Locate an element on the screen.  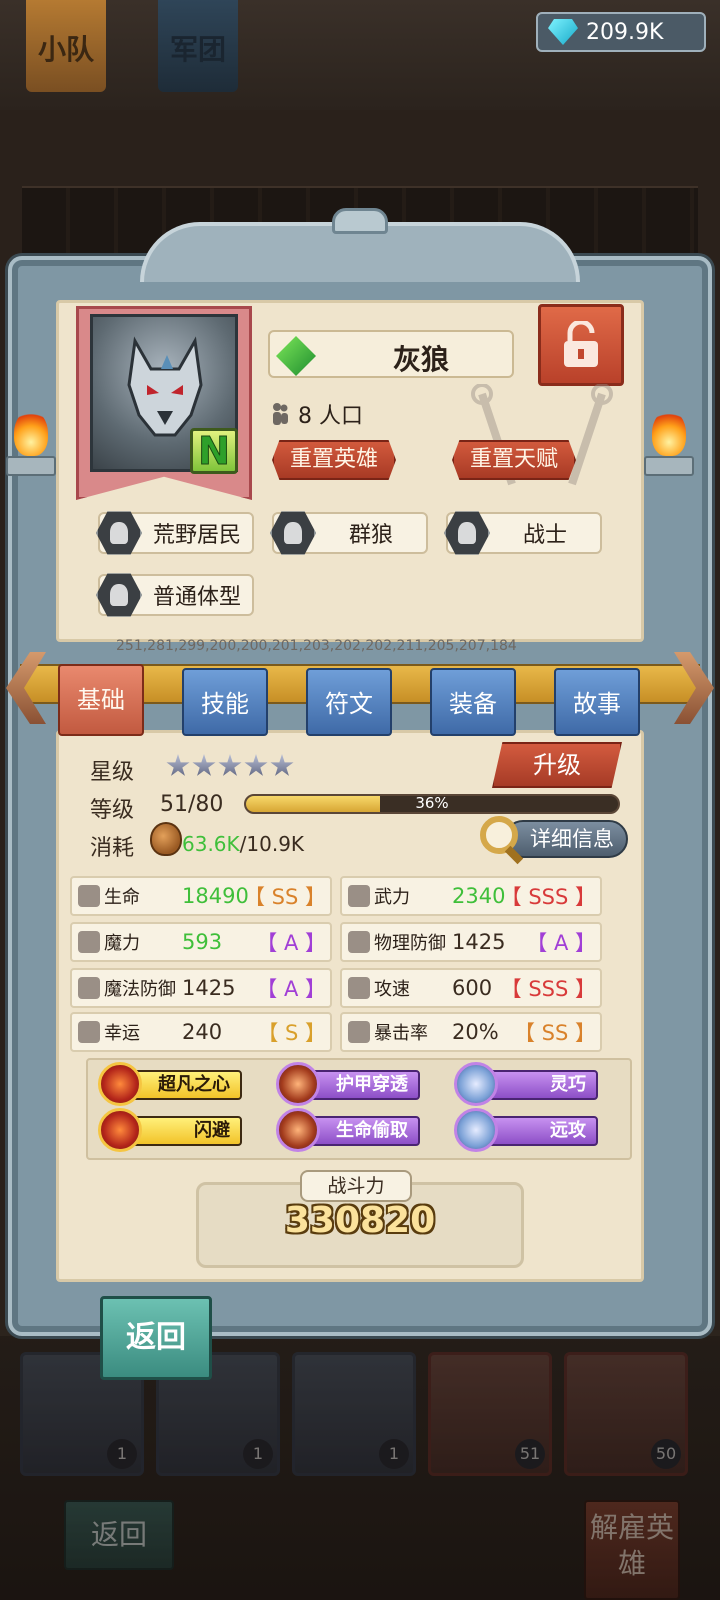
trait-2: 灵巧 is located at coordinates (527, 1084).